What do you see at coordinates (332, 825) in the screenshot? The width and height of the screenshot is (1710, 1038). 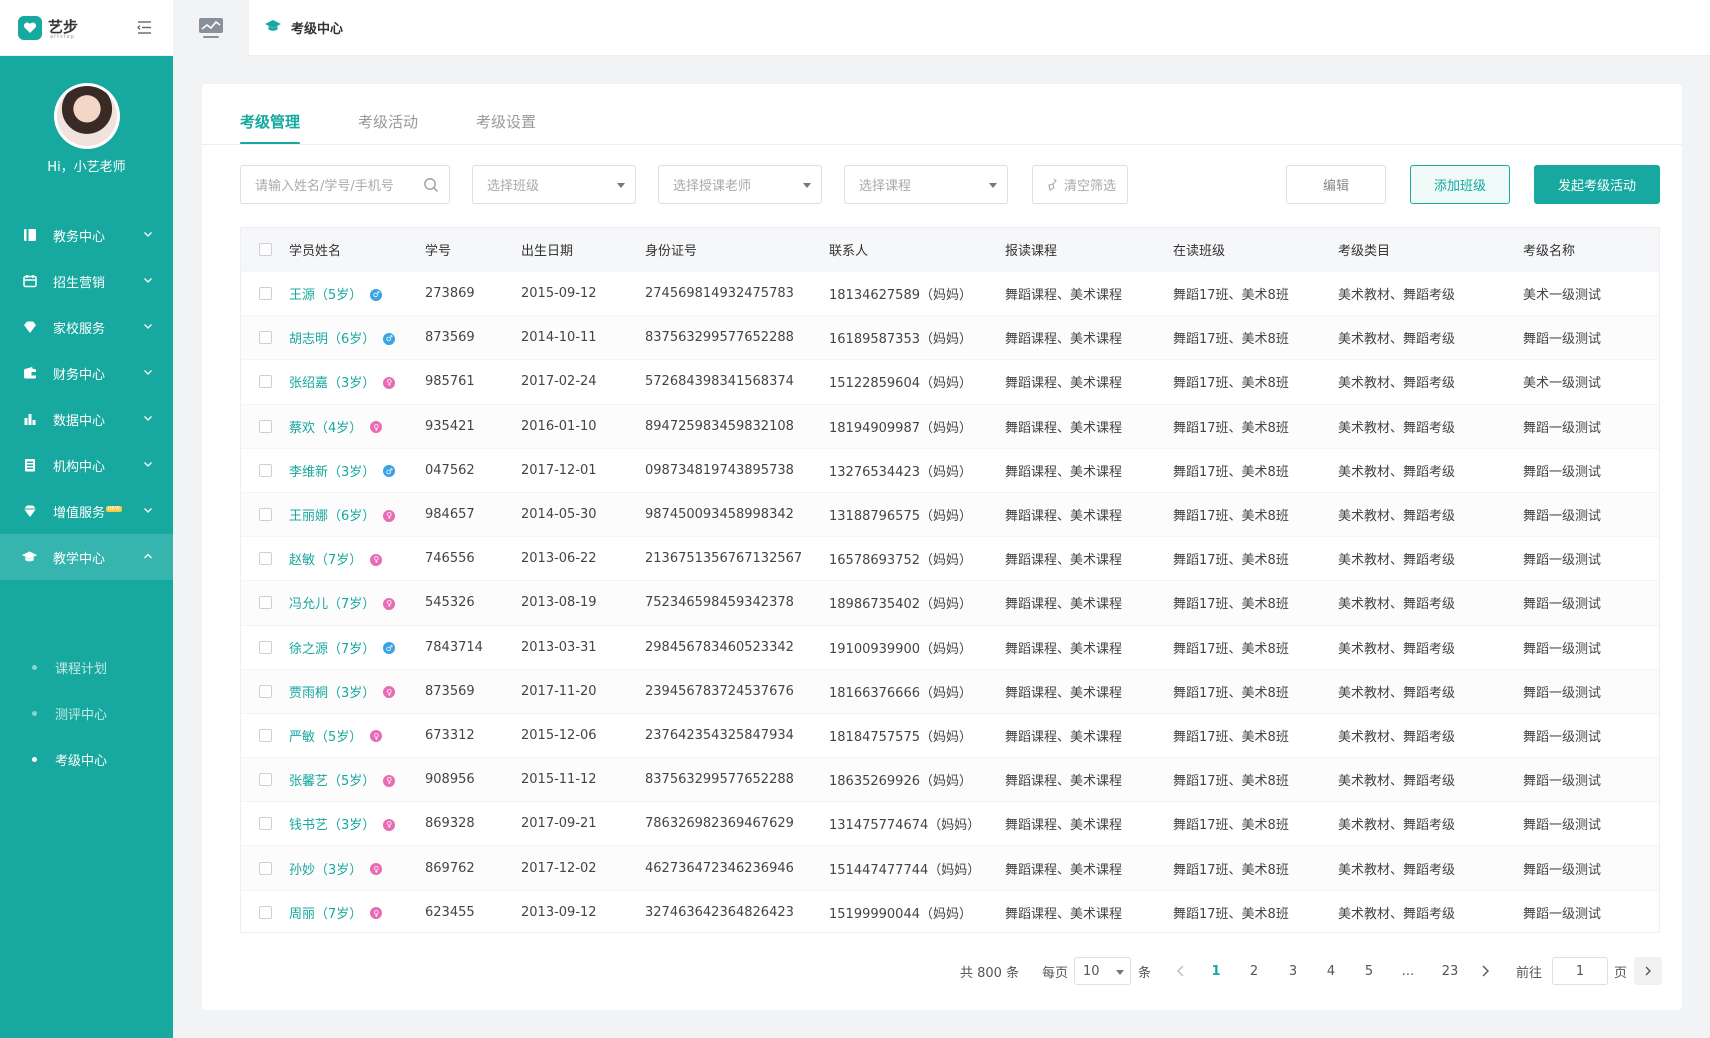 I see `student-name-link: 钱书艺（3岁）` at bounding box center [332, 825].